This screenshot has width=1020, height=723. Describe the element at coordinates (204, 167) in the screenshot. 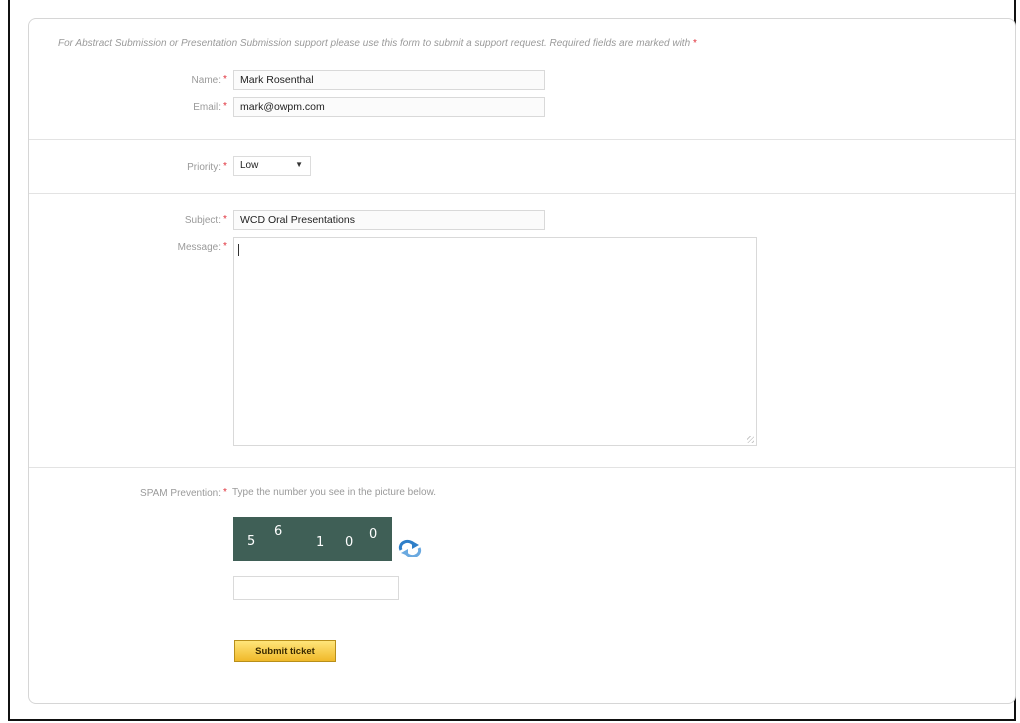

I see `priority-label: Priority:` at that location.